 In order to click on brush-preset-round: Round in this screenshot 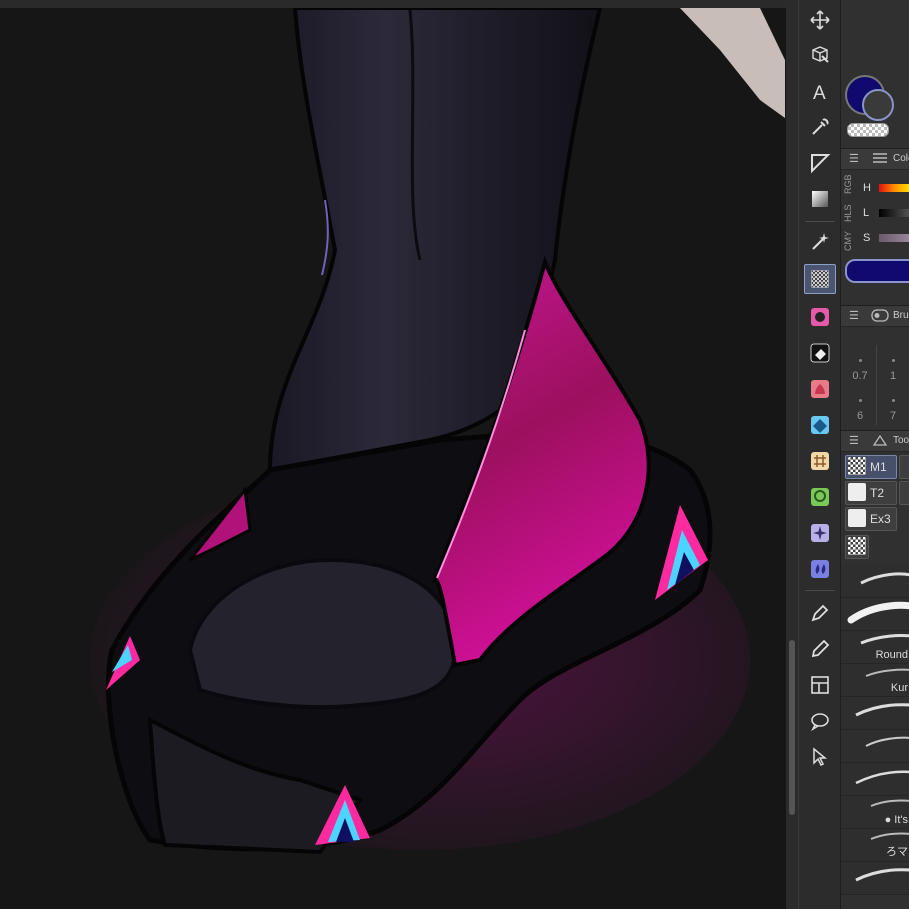, I will do `click(875, 647)`.